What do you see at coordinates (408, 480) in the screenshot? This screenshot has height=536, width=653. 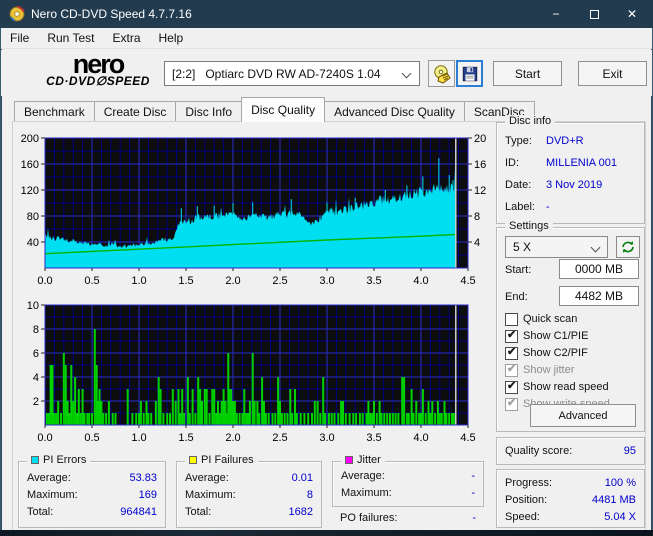 I see `jitter-stats-box: Jitter Average: - Maximum: -` at bounding box center [408, 480].